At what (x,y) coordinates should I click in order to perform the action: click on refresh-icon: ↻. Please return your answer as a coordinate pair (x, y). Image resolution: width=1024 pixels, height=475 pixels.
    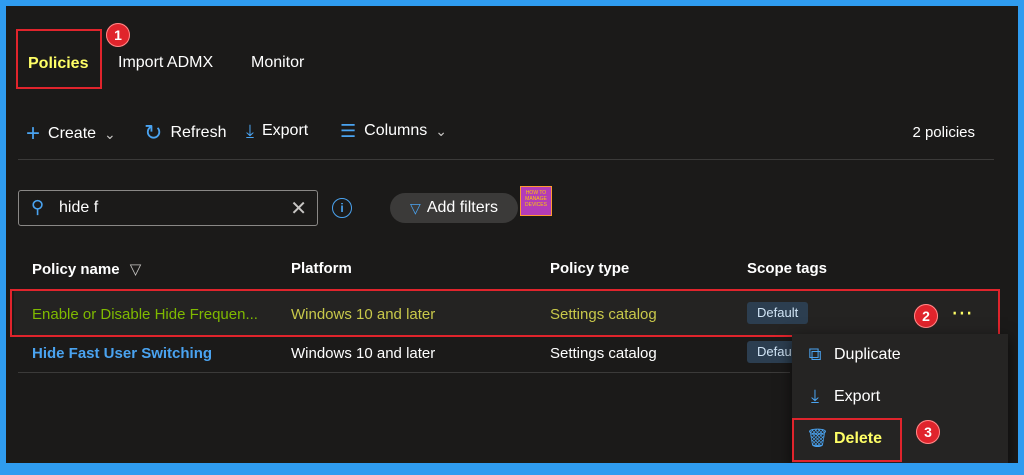
    Looking at the image, I should click on (153, 132).